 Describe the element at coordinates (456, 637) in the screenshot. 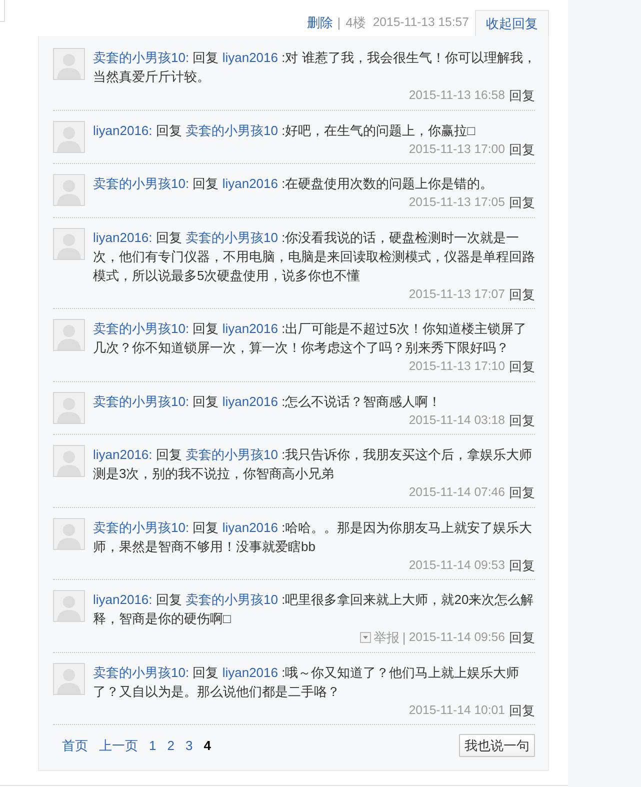

I see `reply-time: 2015-11-14 09:56` at that location.